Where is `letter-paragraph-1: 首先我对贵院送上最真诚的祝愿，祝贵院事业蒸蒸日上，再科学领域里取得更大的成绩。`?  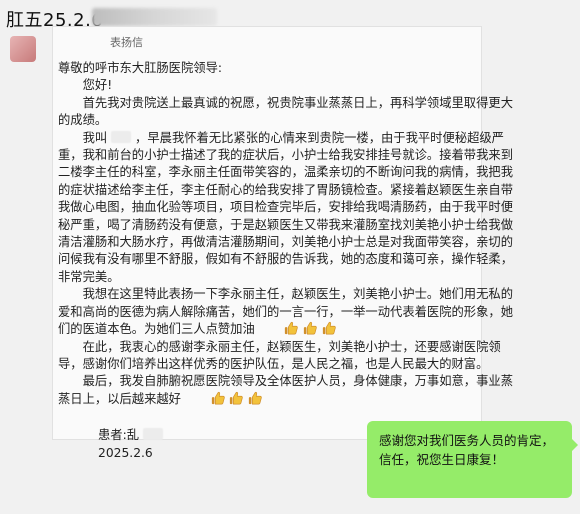
letter-paragraph-1: 首先我对贵院送上最真诚的祝愿，祝贵院事业蒸蒸日上，再科学领域里取得更大的成绩。 is located at coordinates (285, 111).